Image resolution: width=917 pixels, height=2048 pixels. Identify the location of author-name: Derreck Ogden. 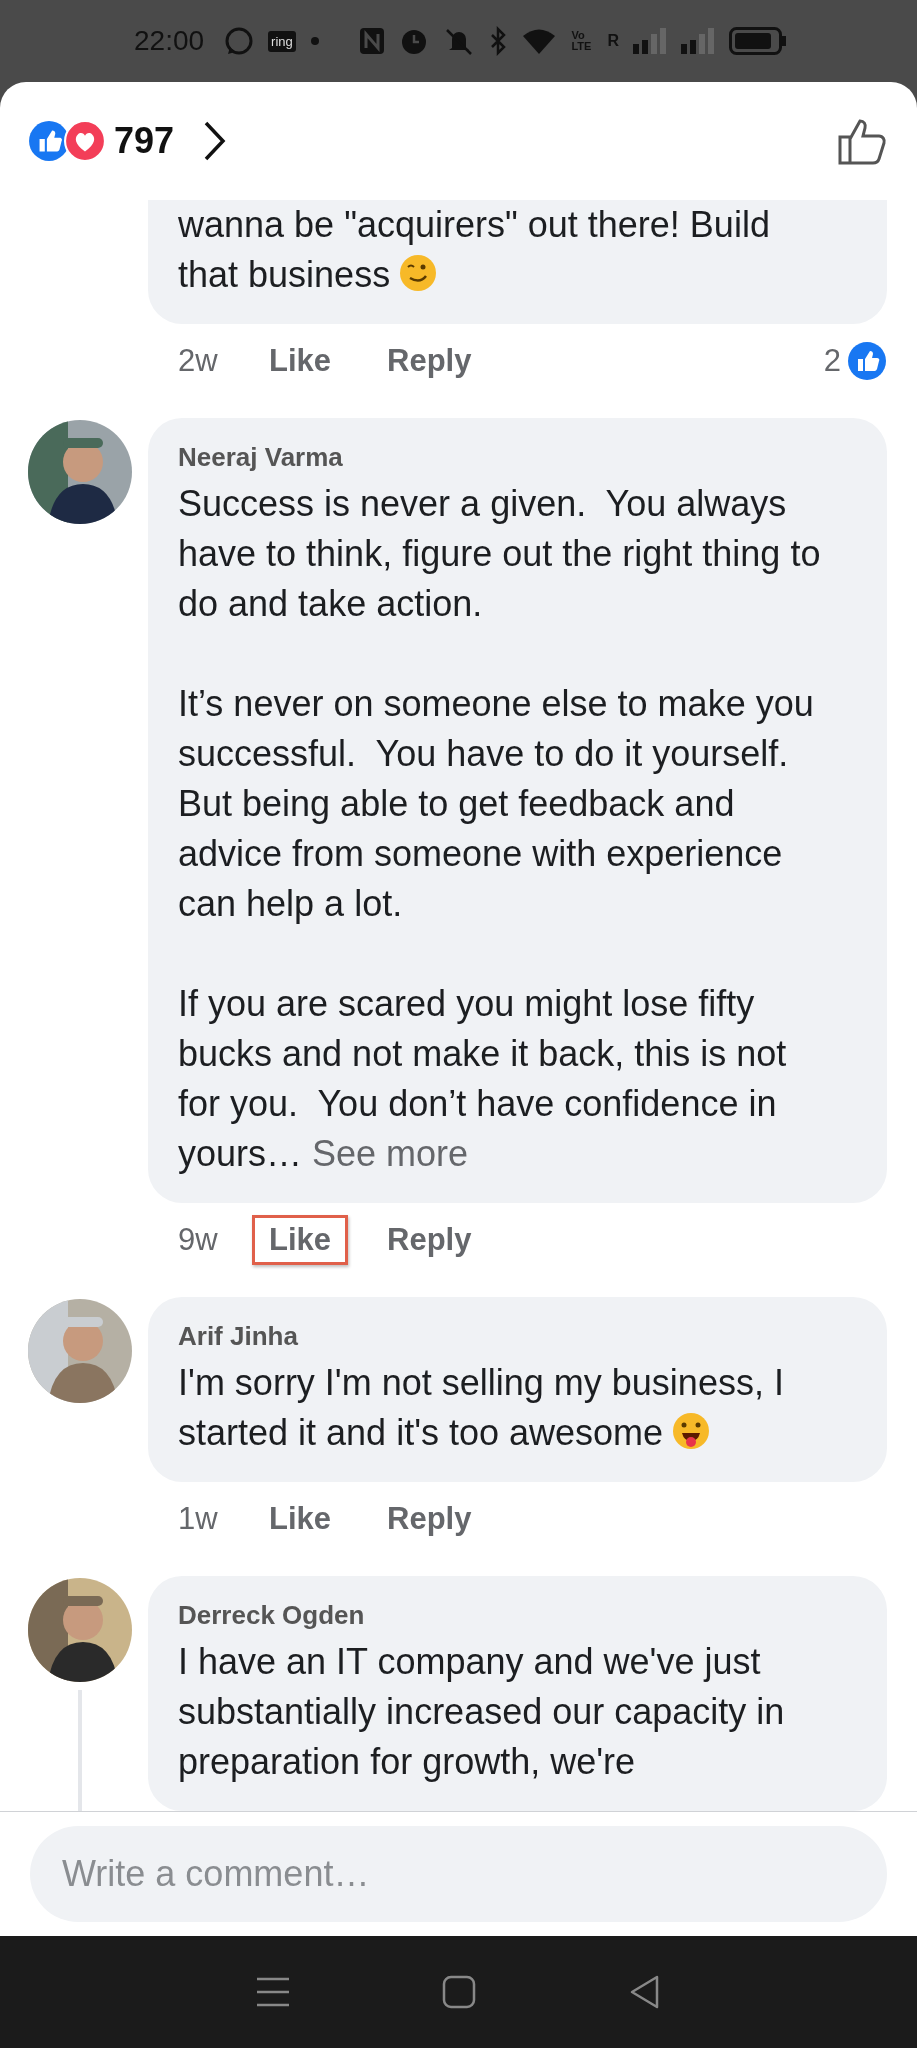
(502, 1615).